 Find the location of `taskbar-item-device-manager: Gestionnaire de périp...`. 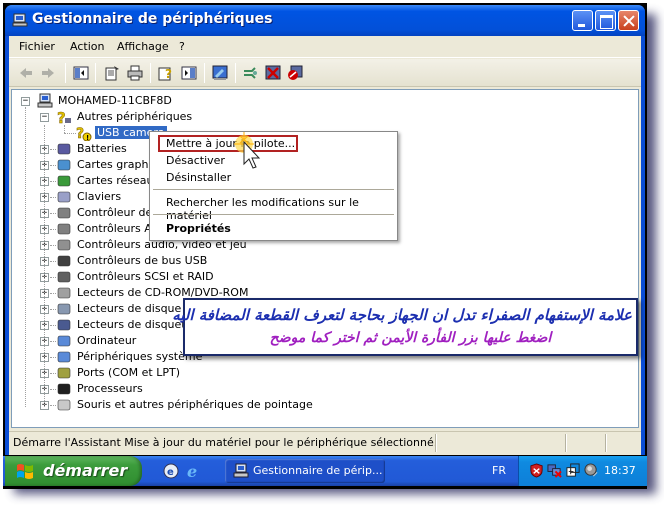

taskbar-item-device-manager: Gestionnaire de périp... is located at coordinates (305, 471).